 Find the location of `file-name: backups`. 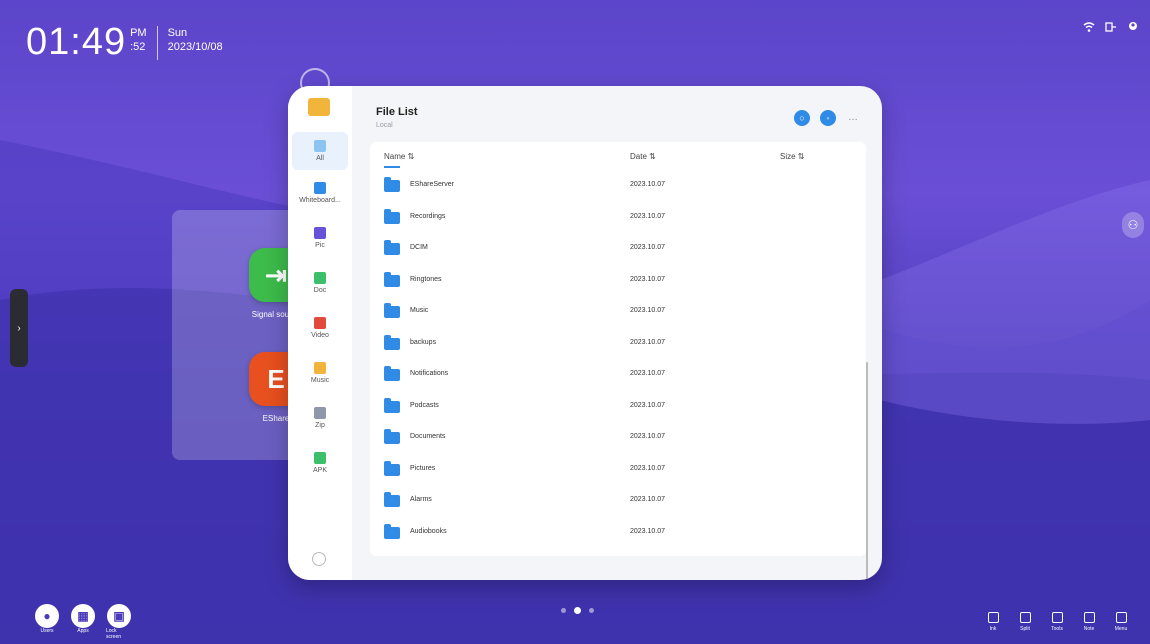

file-name: backups is located at coordinates (423, 342).